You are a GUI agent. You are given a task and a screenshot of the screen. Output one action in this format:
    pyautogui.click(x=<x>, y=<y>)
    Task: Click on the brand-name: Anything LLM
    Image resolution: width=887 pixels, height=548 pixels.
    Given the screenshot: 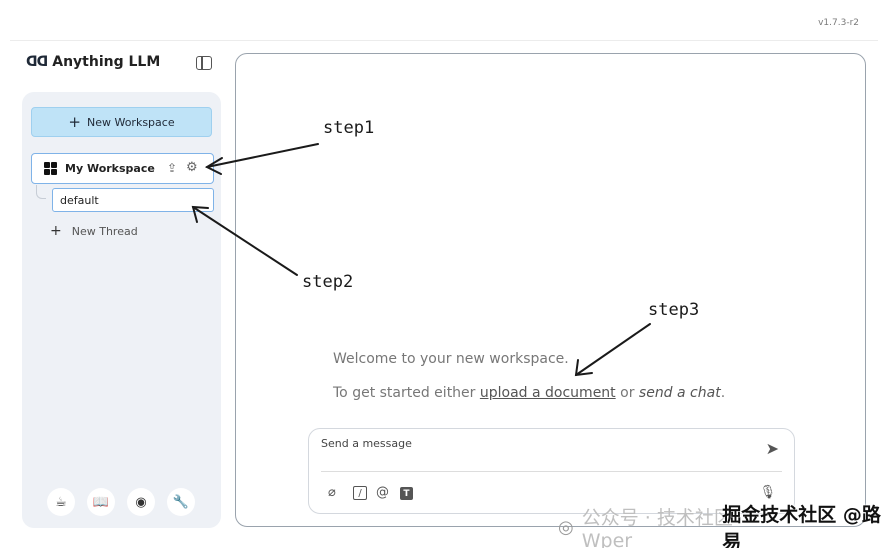 What is the action you would take?
    pyautogui.click(x=106, y=62)
    